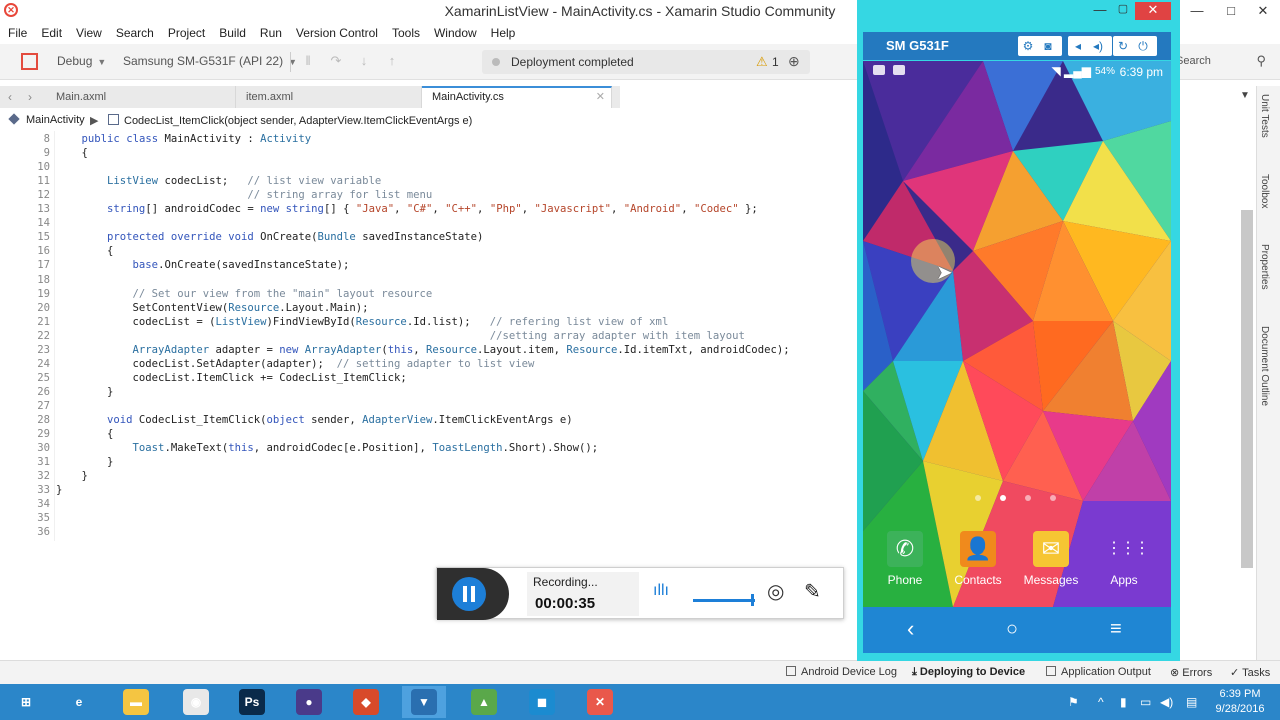  Describe the element at coordinates (1116, 629) in the screenshot. I see `menu-icon: ≡` at that location.